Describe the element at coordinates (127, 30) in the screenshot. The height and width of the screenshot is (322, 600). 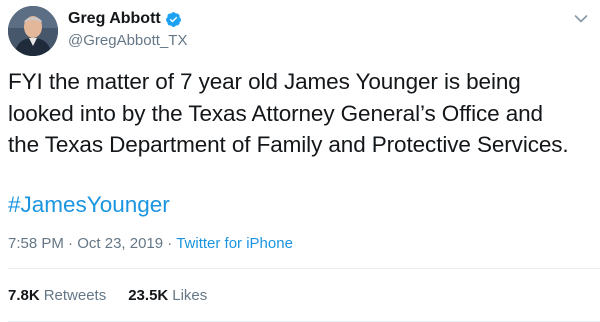
I see `author-info: Greg Abbott @GregAbbott_TX` at that location.